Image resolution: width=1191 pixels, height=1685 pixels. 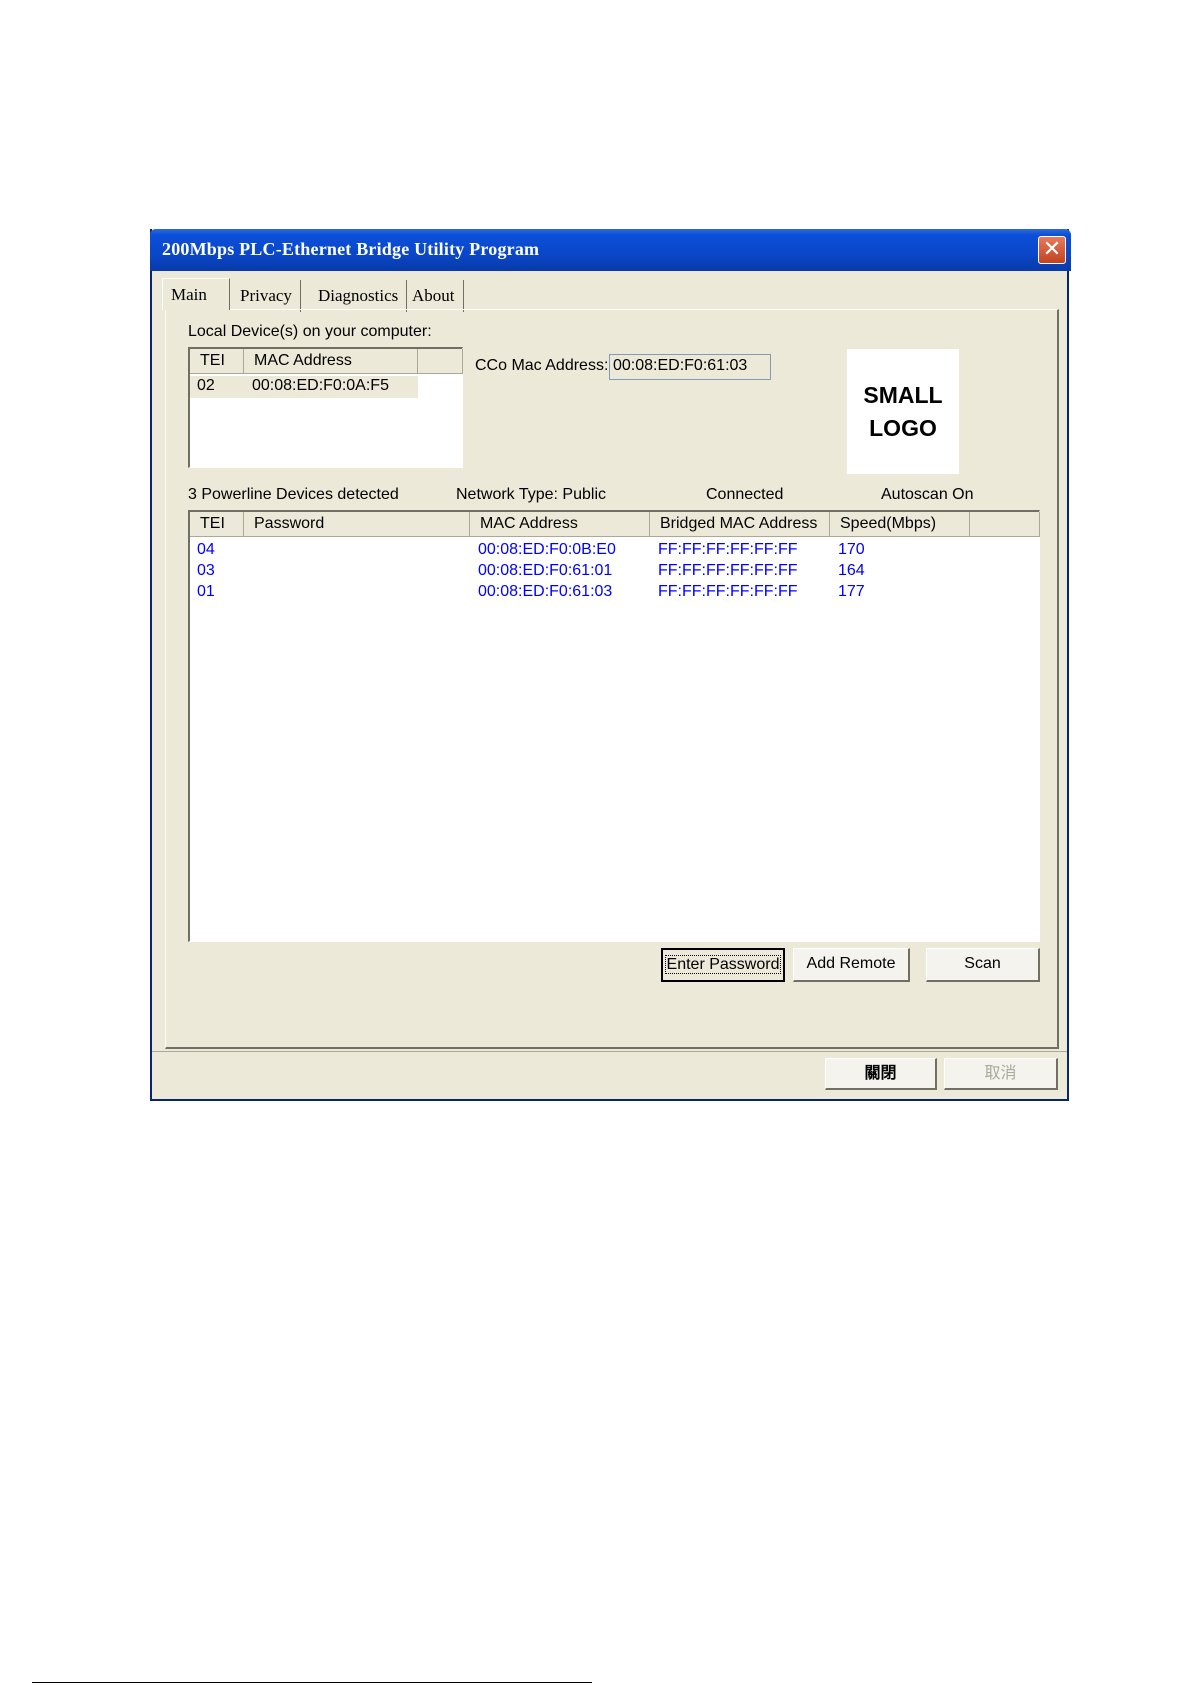 What do you see at coordinates (545, 591) in the screenshot?
I see `row-mac: 00:08:ED:F0:61:03` at bounding box center [545, 591].